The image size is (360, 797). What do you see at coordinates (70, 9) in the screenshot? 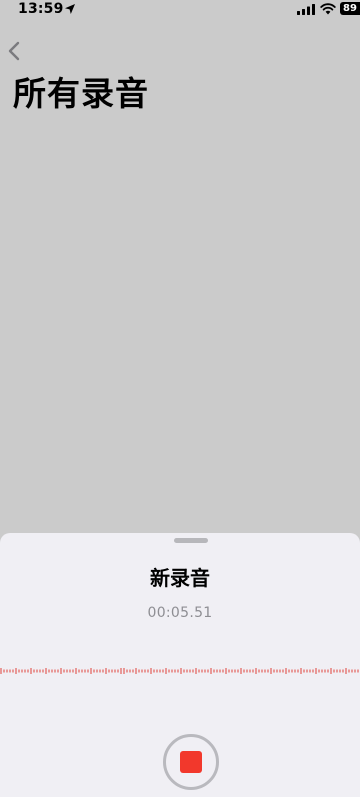
I see `location-arrow-icon` at bounding box center [70, 9].